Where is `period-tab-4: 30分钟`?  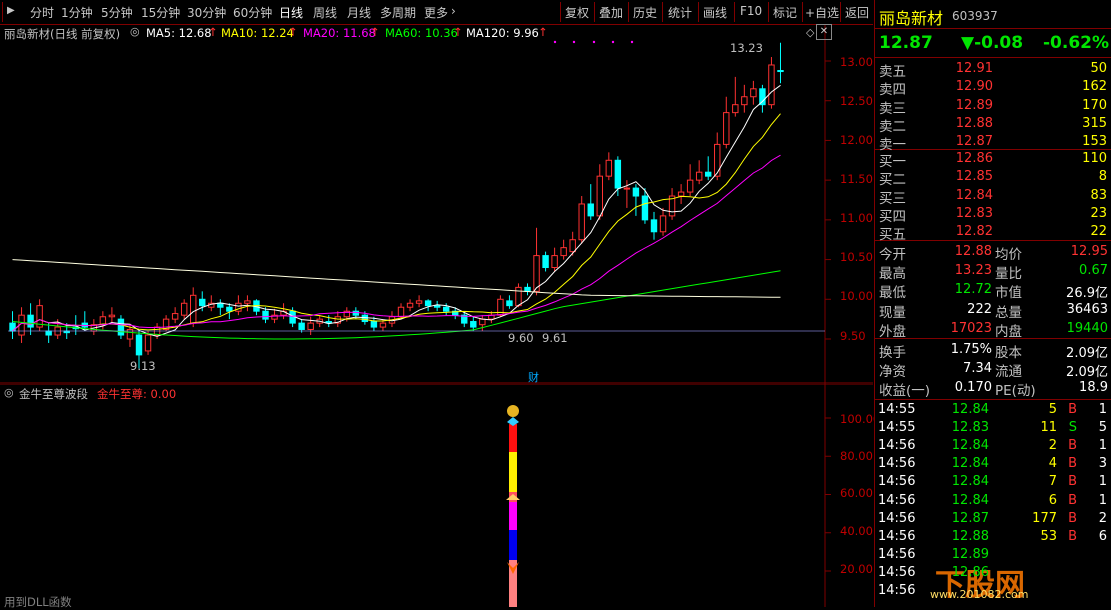
period-tab-4: 30分钟 is located at coordinates (206, 12).